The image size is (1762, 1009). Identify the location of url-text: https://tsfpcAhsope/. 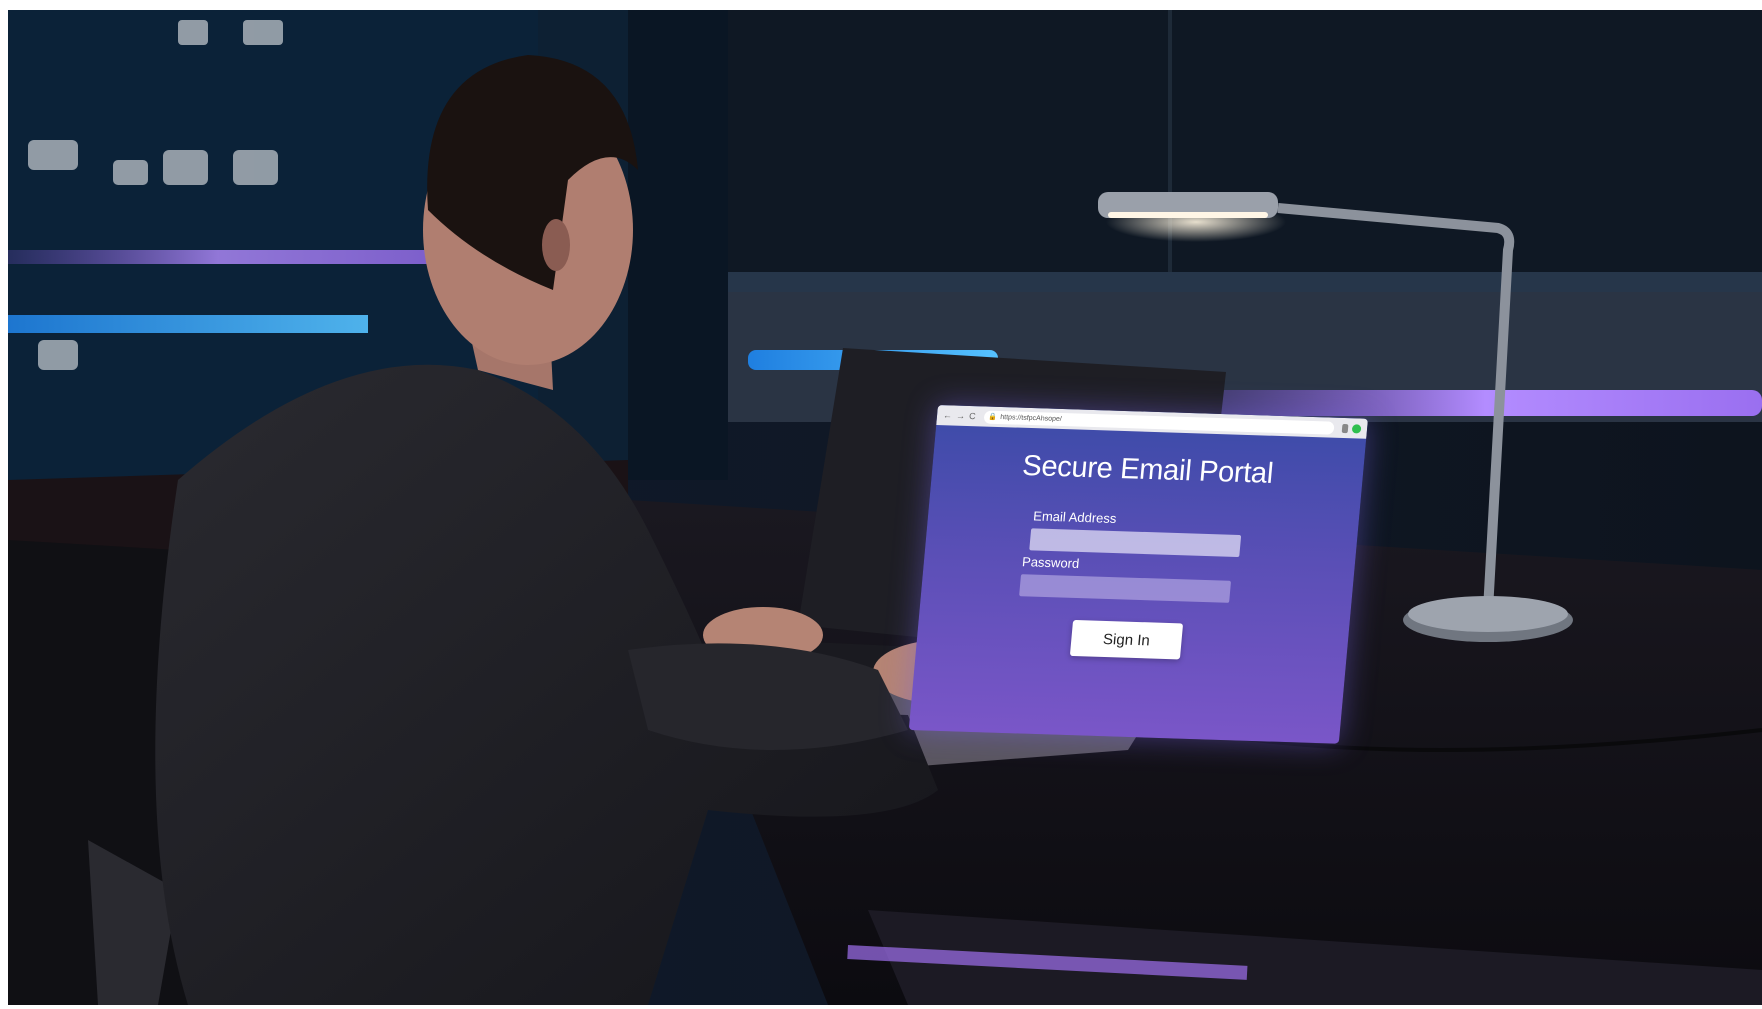
(1031, 418).